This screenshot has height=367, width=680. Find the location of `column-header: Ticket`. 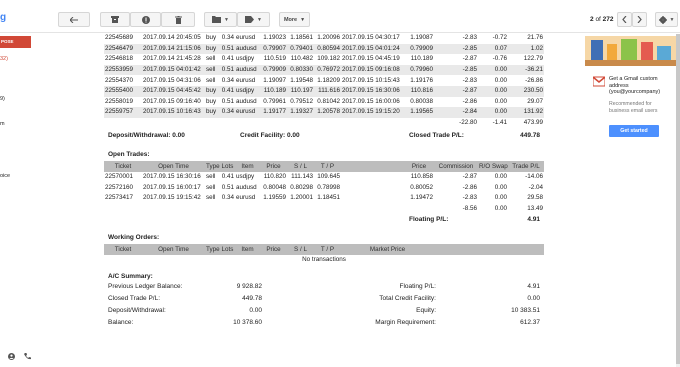

column-header: Ticket is located at coordinates (123, 166).